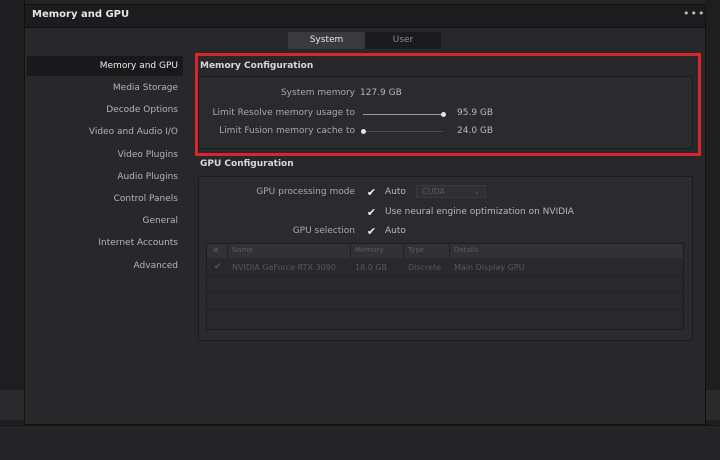 This screenshot has width=720, height=460. Describe the element at coordinates (247, 164) in the screenshot. I see `gpu-config-title: GPU Configuration` at that location.